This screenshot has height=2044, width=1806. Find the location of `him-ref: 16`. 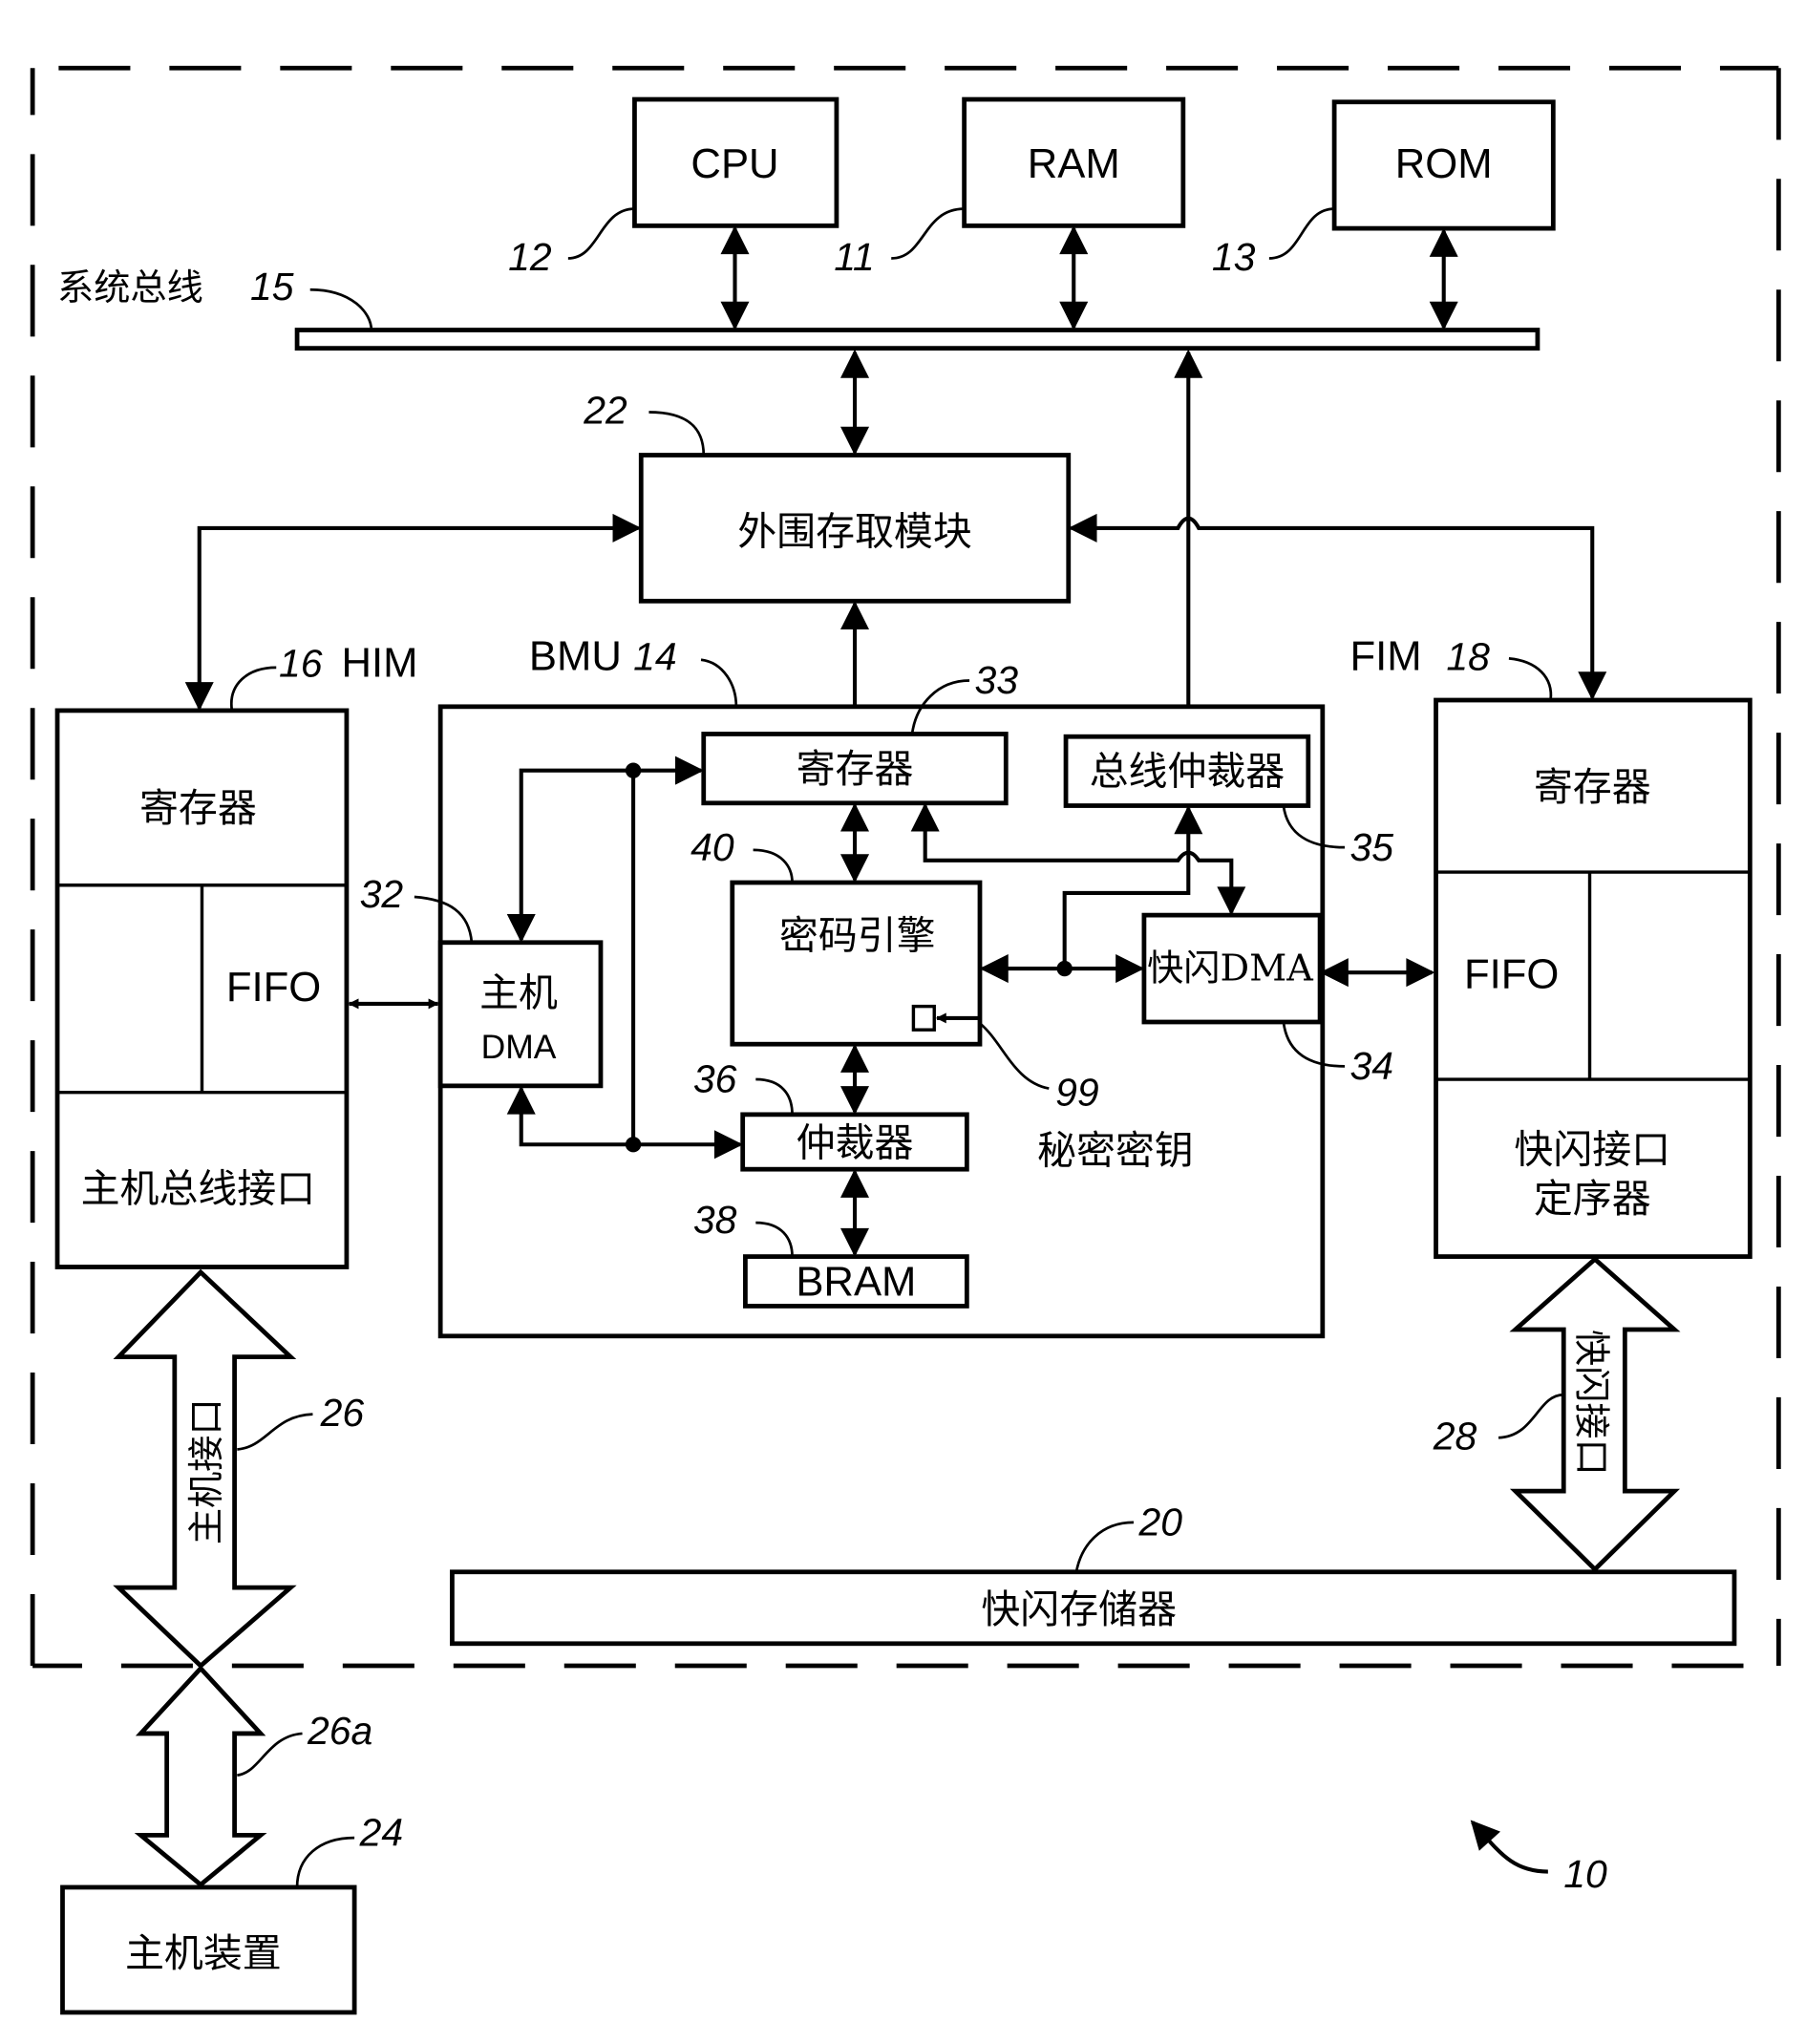

him-ref: 16 is located at coordinates (301, 663).